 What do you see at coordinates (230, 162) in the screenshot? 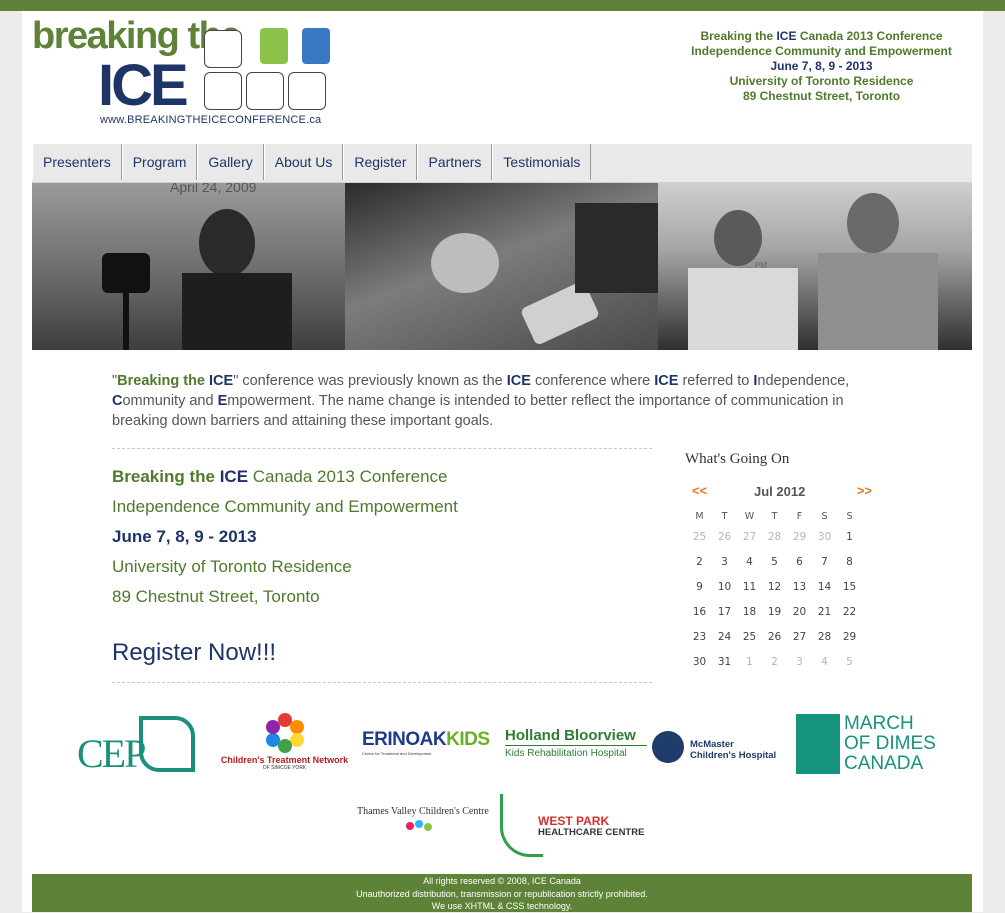
I see `nav-gallery: Gallery` at bounding box center [230, 162].